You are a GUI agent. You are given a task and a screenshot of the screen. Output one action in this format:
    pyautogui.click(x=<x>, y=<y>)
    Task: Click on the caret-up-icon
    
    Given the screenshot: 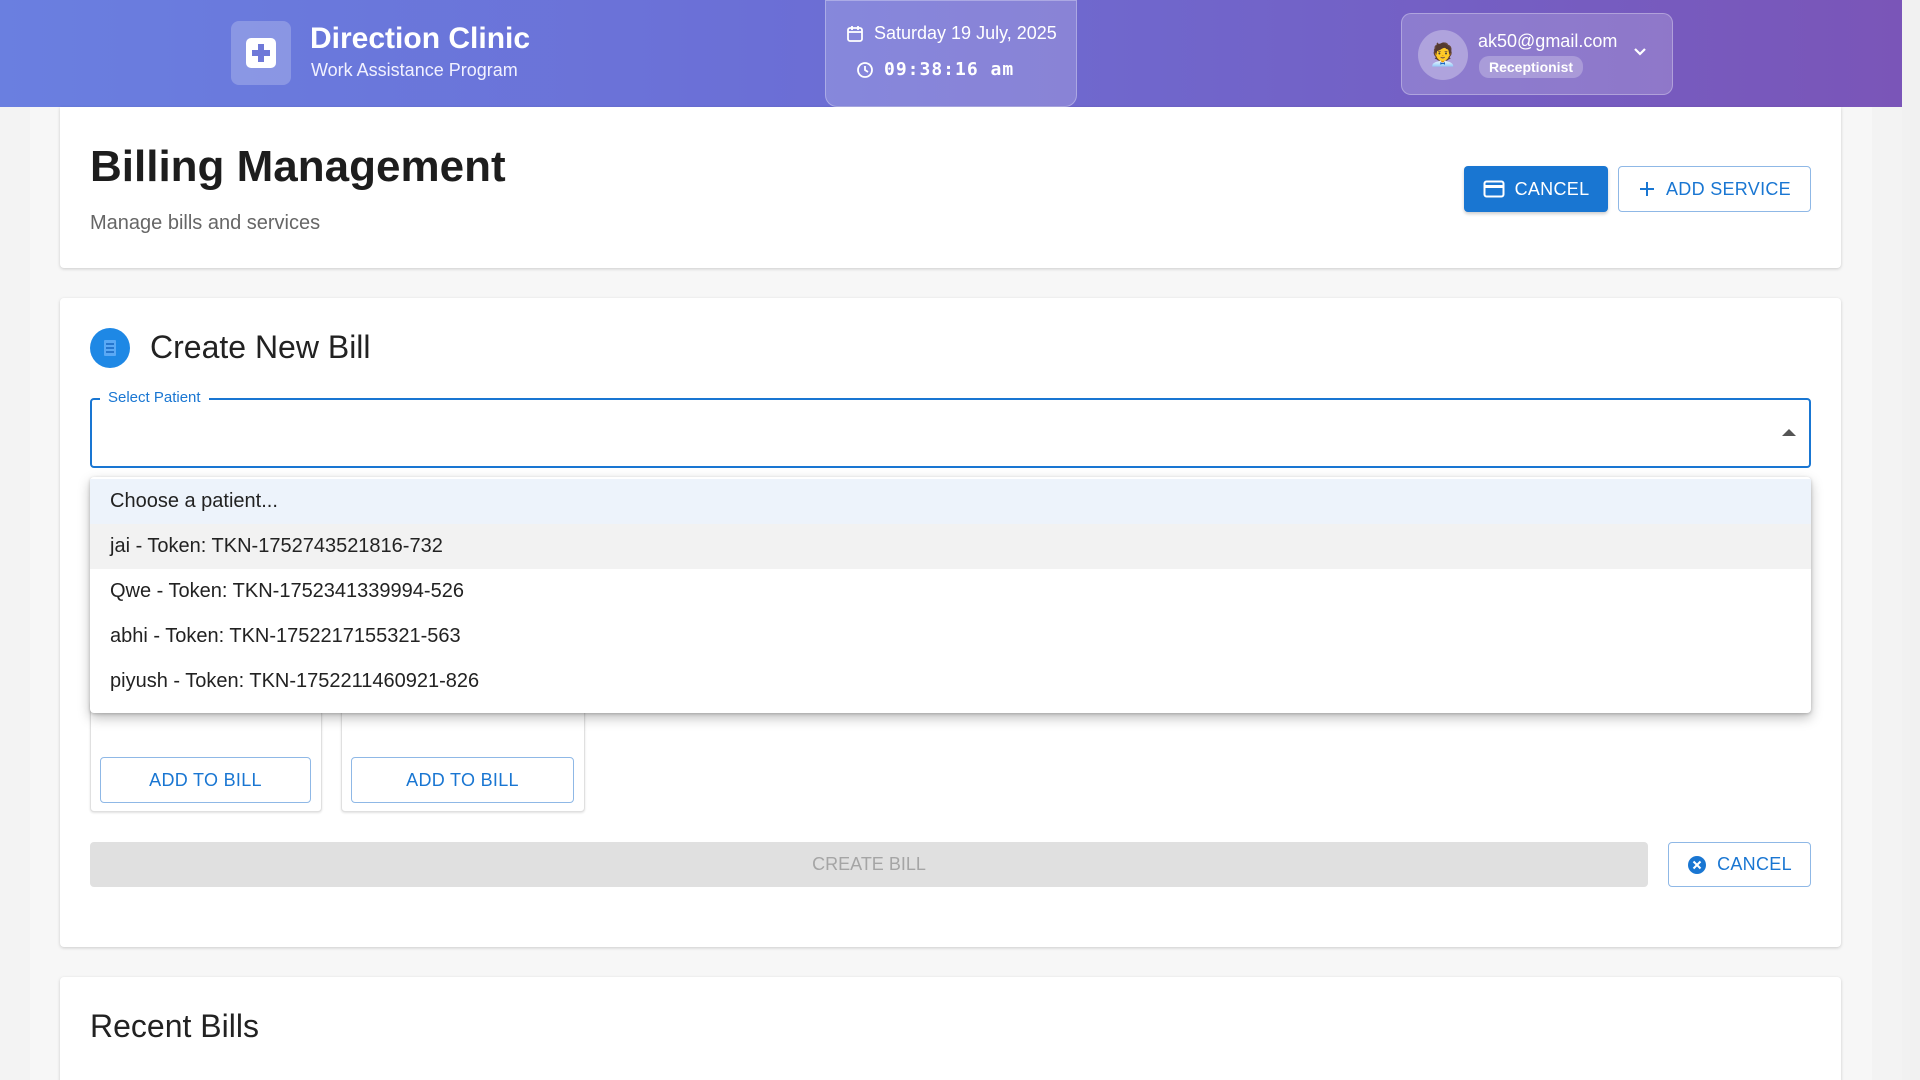 What is the action you would take?
    pyautogui.click(x=1789, y=432)
    